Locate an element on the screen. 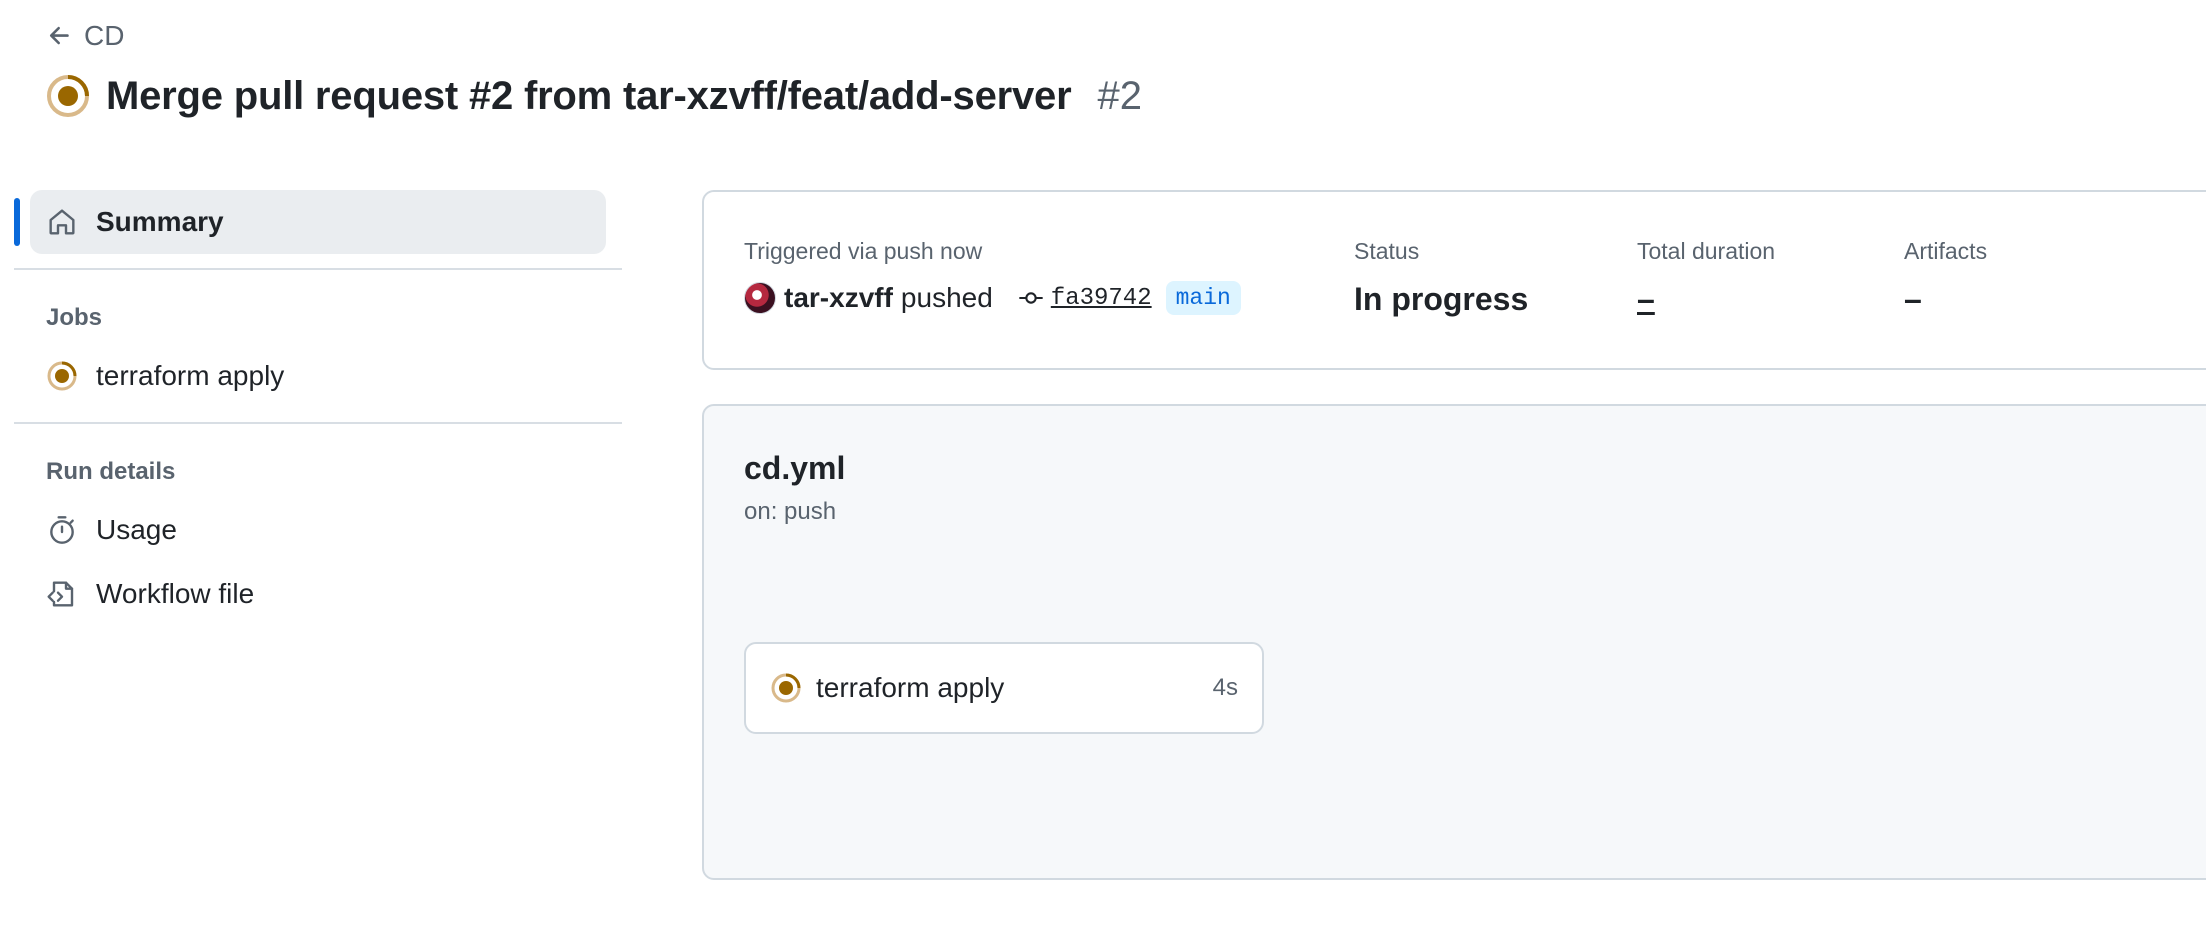 The image size is (2206, 948). artifacts-column: Artifacts – is located at coordinates (1945, 278).